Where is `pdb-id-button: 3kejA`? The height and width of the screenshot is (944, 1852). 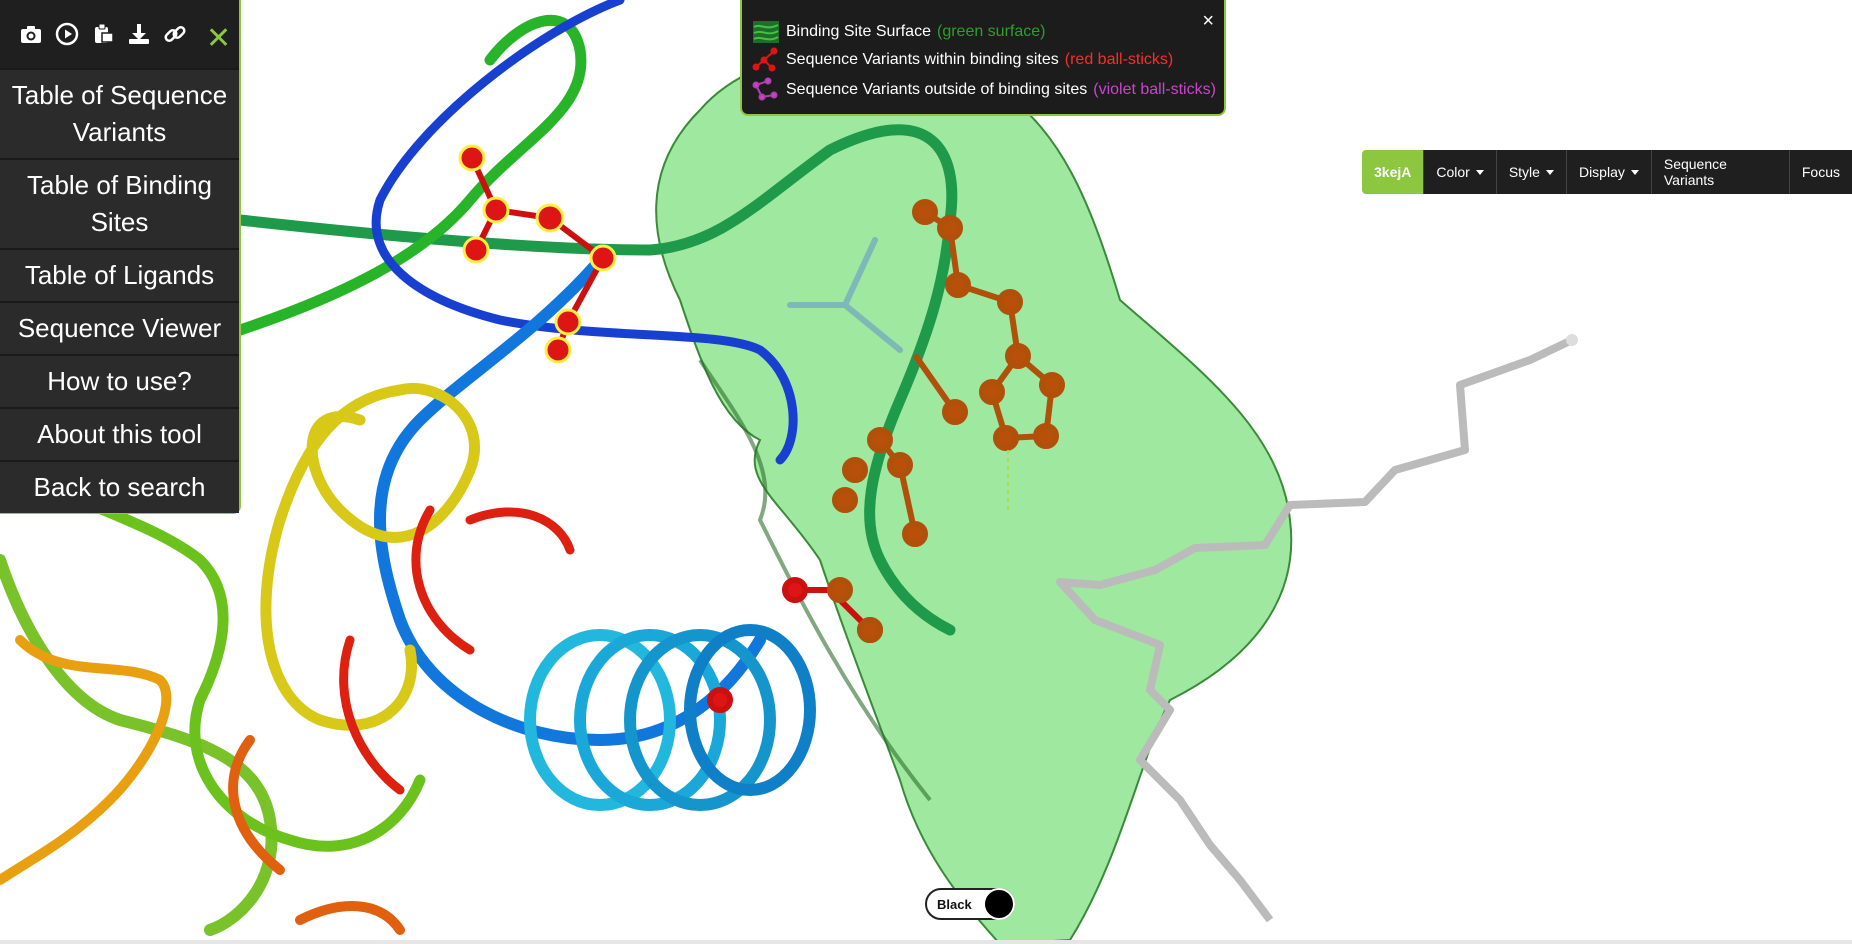
pdb-id-button: 3kejA is located at coordinates (1393, 172).